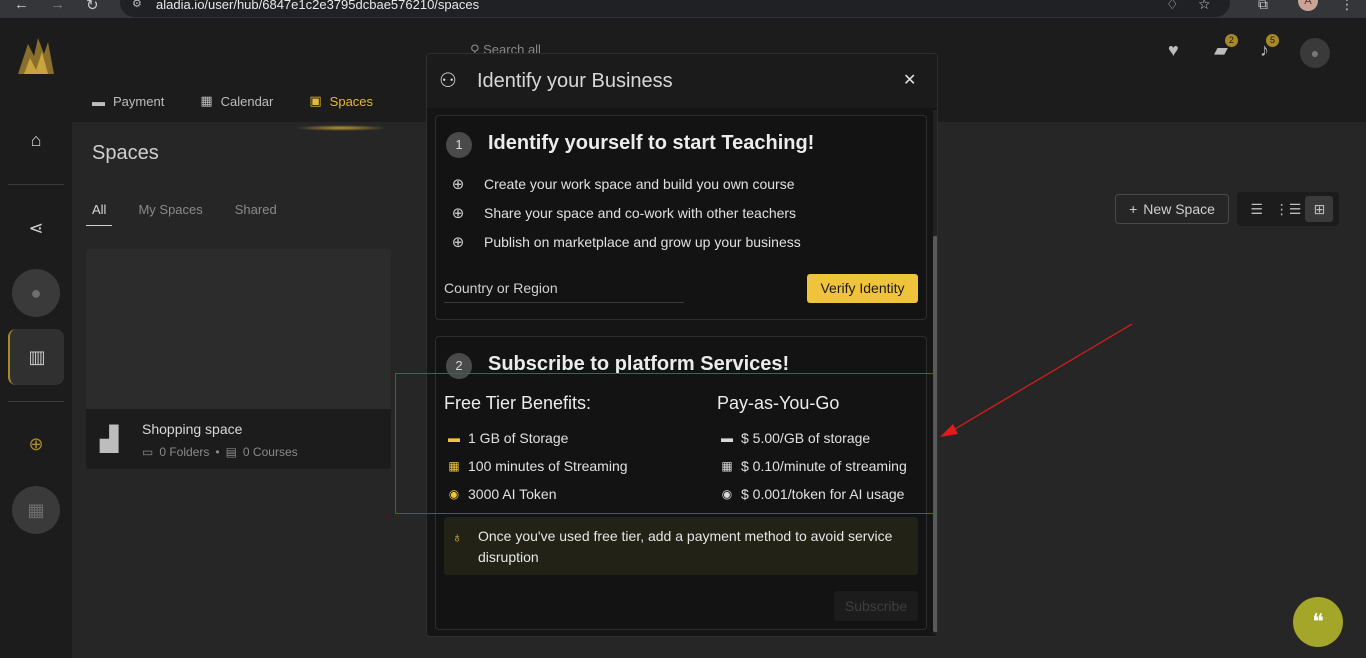 This screenshot has height=658, width=1366. What do you see at coordinates (1173, 50) in the screenshot?
I see `favorites-heart-icon: ♥` at bounding box center [1173, 50].